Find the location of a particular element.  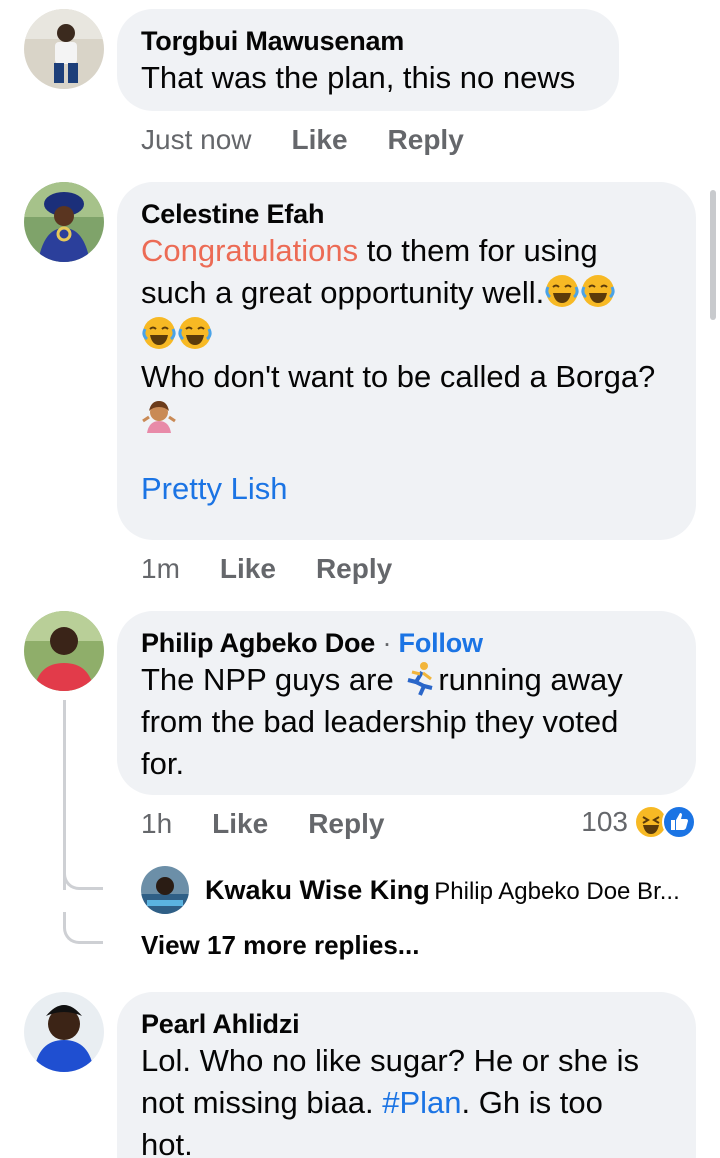

comment-author-row: Philip Agbeko Doe · Follow is located at coordinates (406, 643).